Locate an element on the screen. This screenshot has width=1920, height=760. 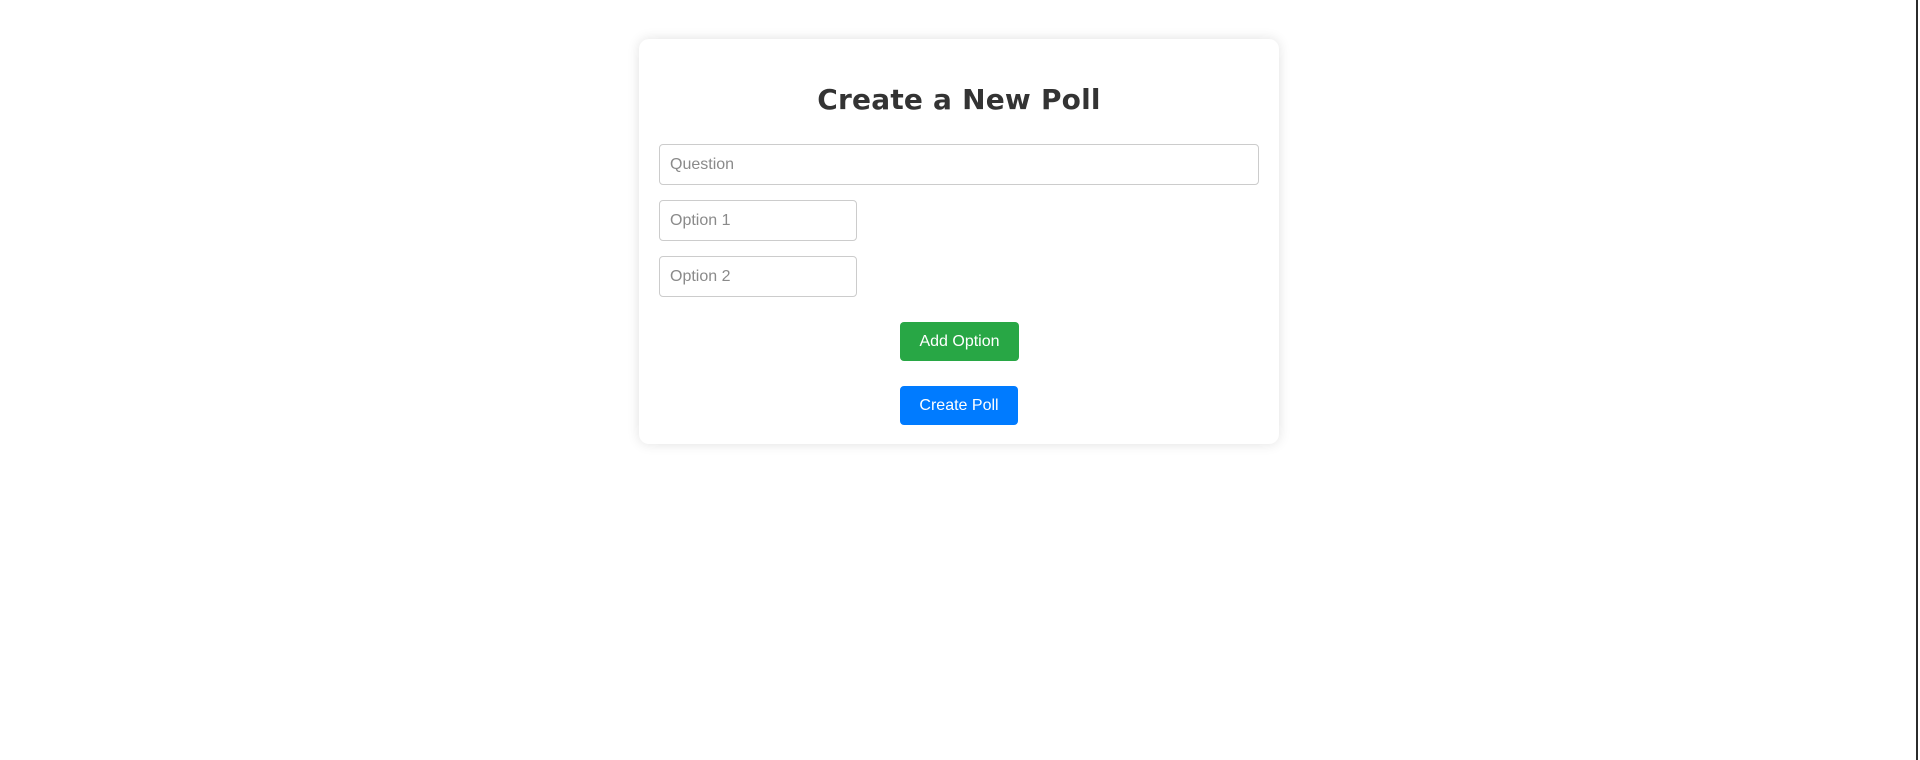
add-option-button: Add Option is located at coordinates (959, 341).